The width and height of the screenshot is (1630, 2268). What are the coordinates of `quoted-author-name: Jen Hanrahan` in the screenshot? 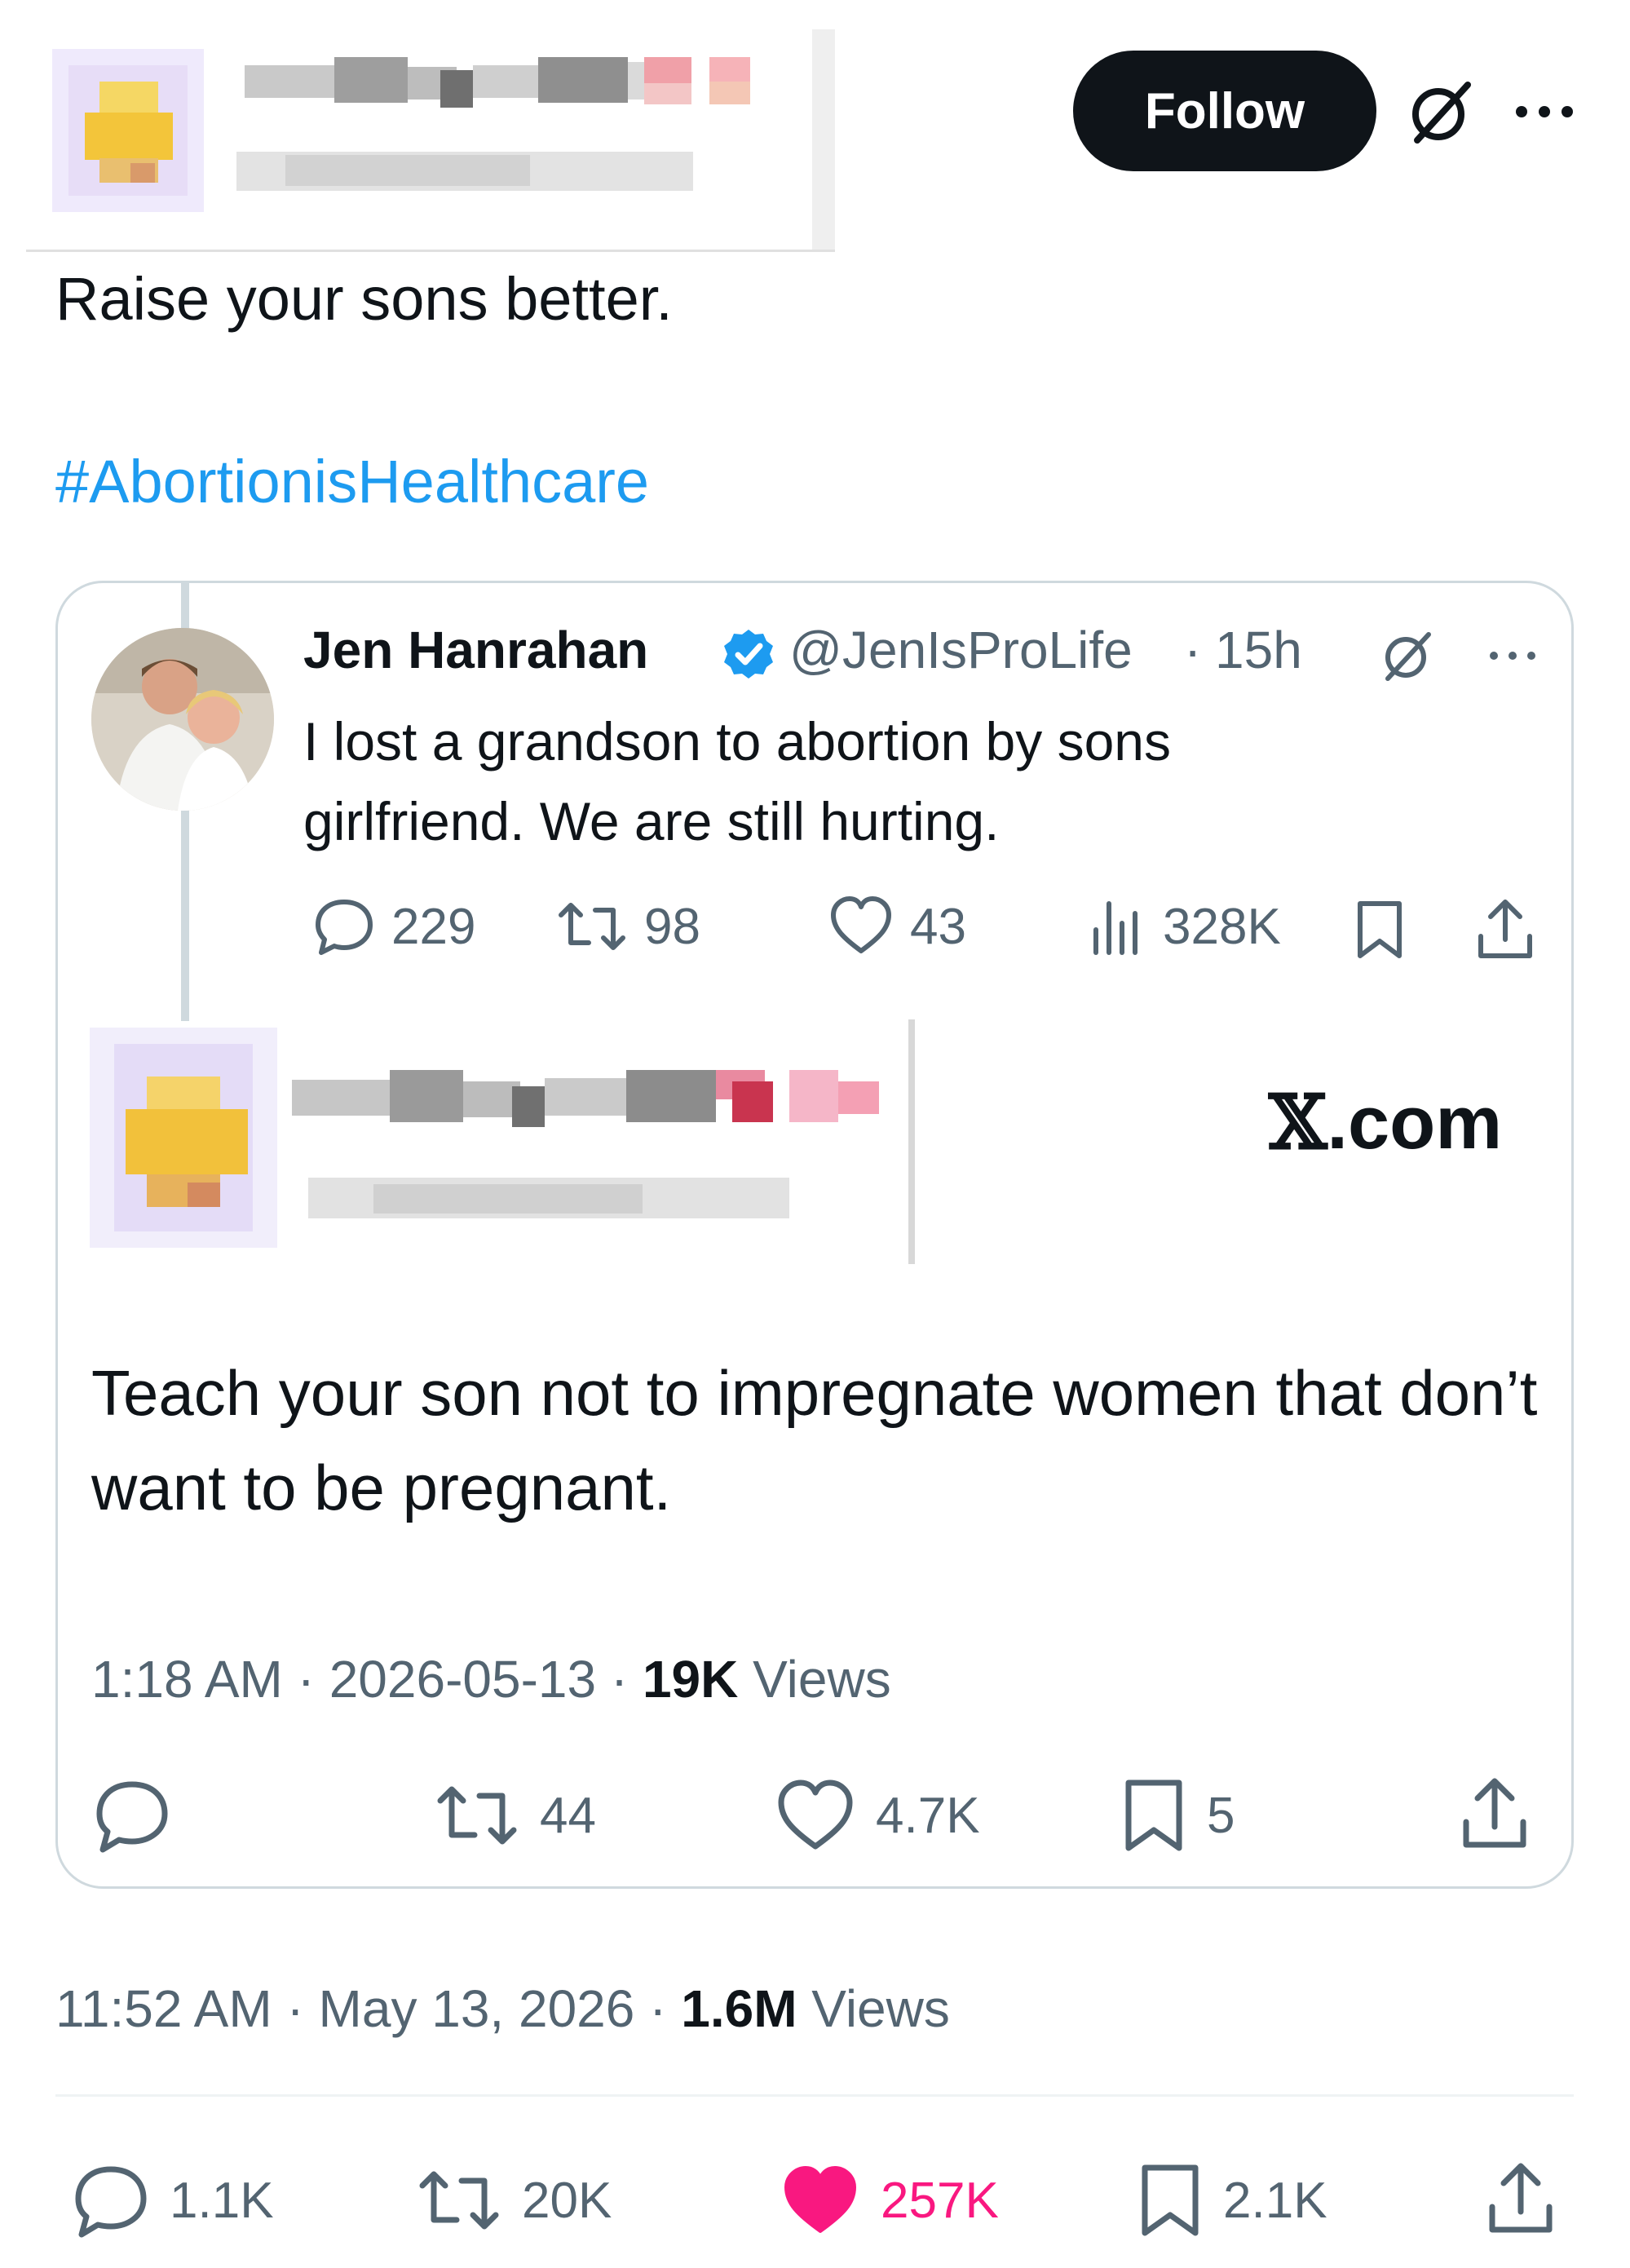 It's located at (475, 650).